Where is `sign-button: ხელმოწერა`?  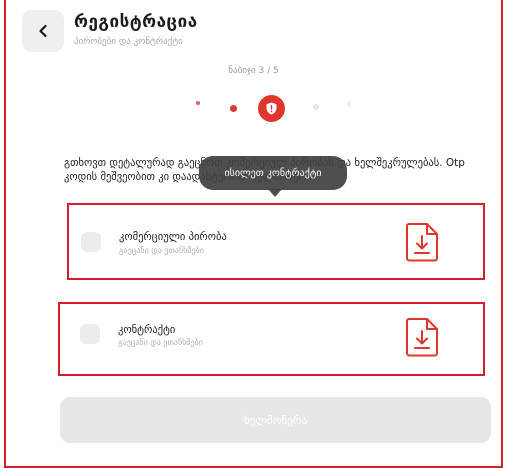
sign-button: ხელმოწერა is located at coordinates (275, 420).